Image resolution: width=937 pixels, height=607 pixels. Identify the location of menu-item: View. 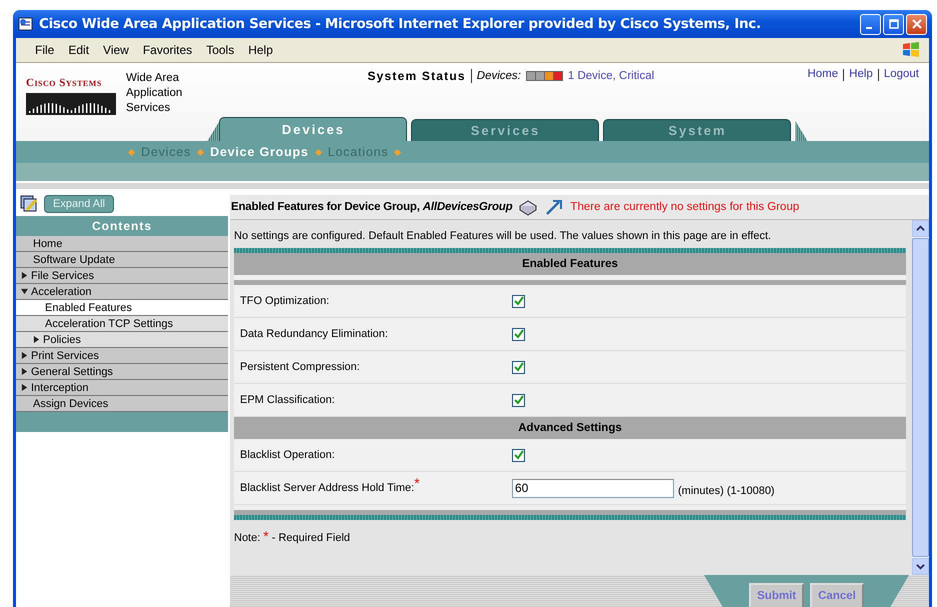
(116, 50).